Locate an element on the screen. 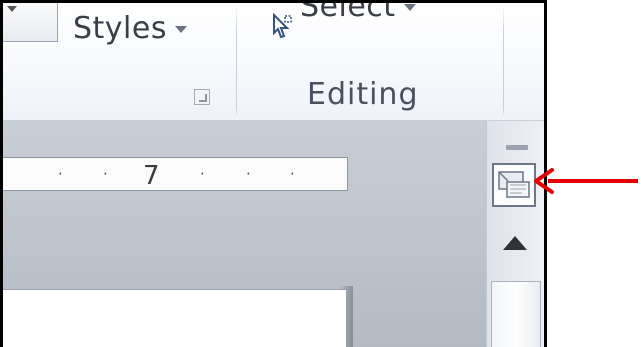 The height and width of the screenshot is (347, 641). vertical-scrollbar-column is located at coordinates (515, 234).